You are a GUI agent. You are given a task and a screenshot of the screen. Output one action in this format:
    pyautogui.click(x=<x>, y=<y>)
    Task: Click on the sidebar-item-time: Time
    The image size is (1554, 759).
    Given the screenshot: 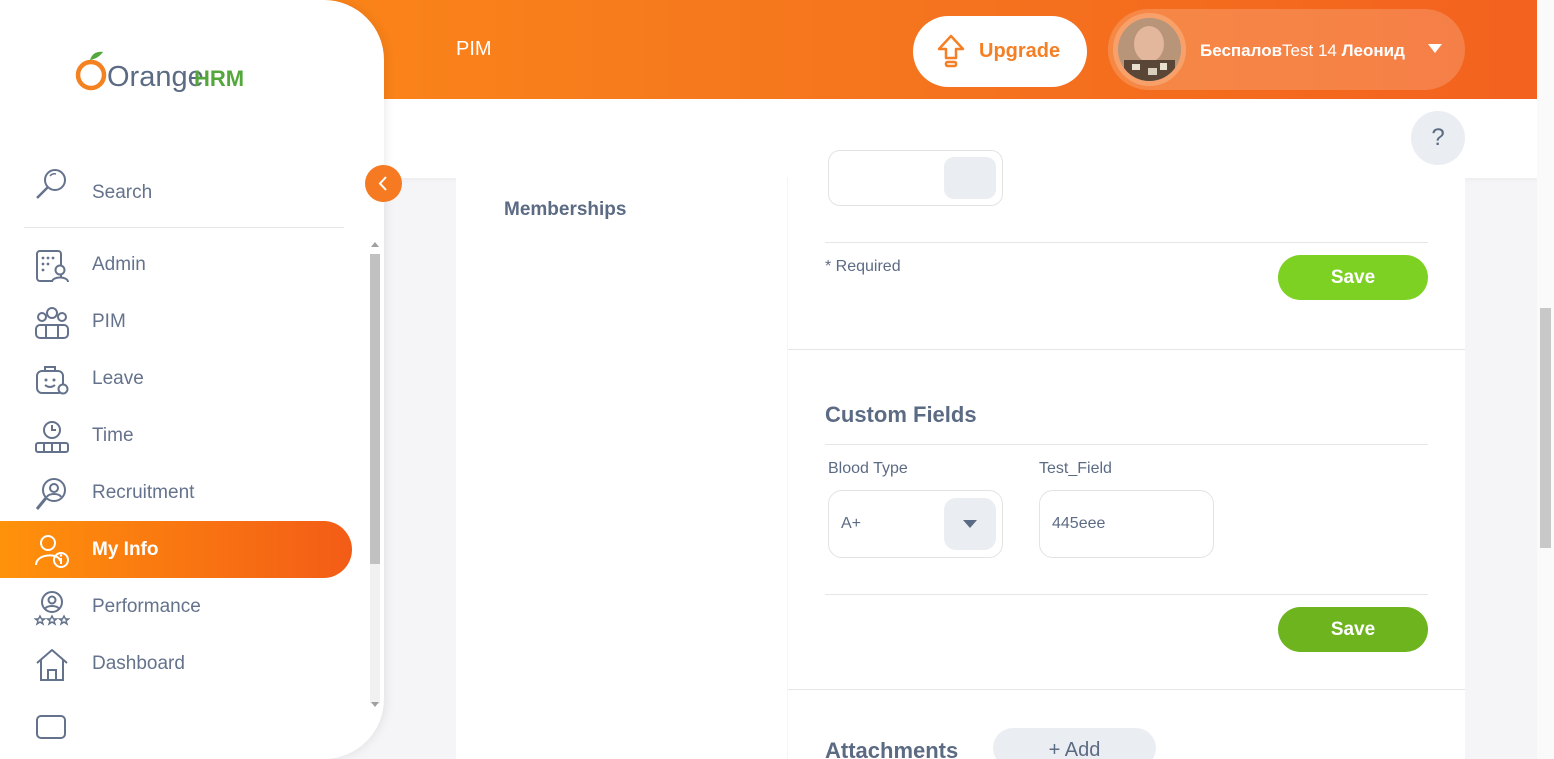 What is the action you would take?
    pyautogui.click(x=176, y=435)
    